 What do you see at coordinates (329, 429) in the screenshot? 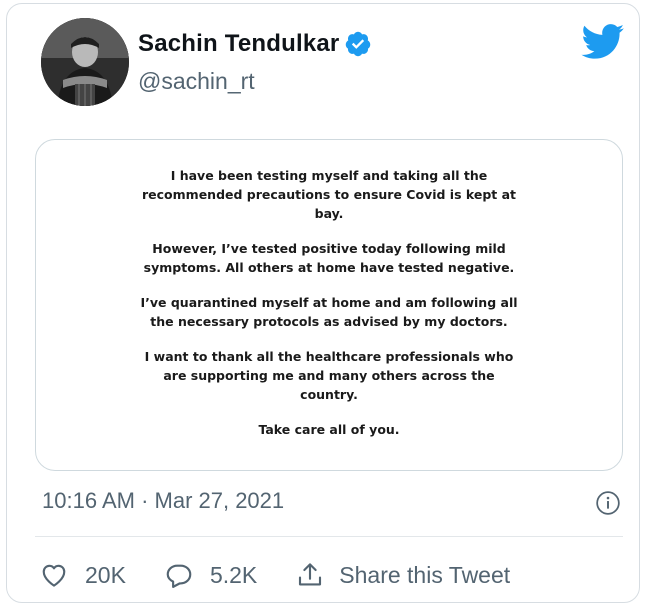
I see `statement-paragraph: Take care all of you.` at bounding box center [329, 429].